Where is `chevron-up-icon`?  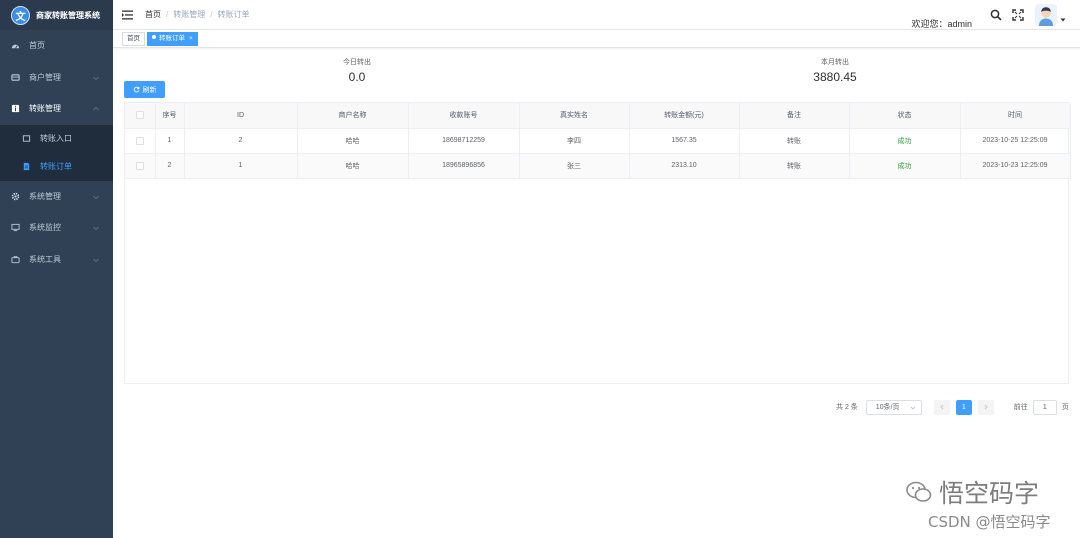
chevron-up-icon is located at coordinates (96, 108).